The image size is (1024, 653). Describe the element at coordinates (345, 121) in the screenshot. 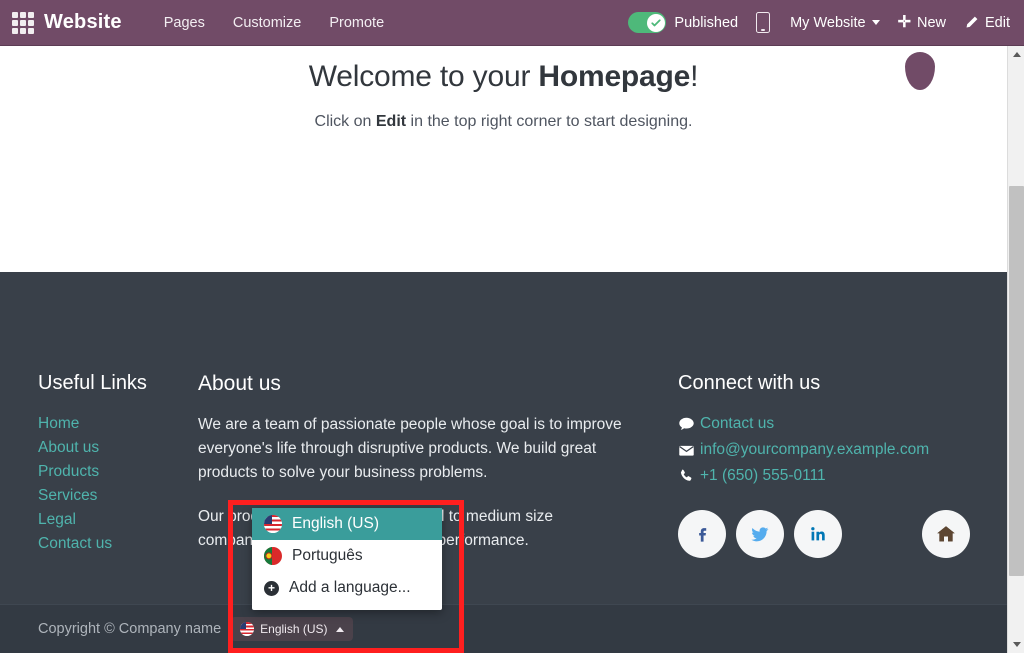

I see `subtitle-prefix: Click on` at that location.